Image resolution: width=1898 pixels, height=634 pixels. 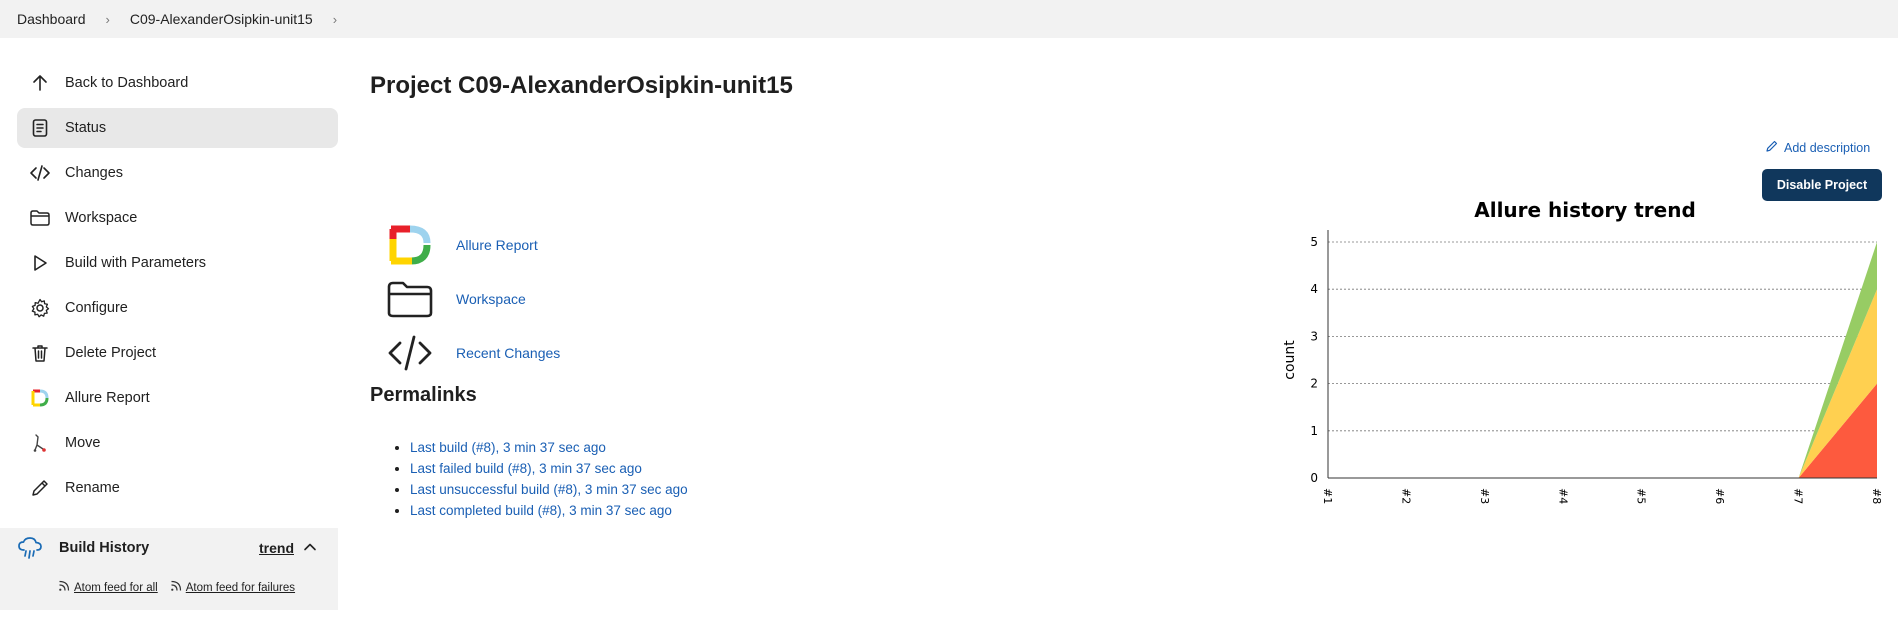 I want to click on sidebar-item-rename: Rename, so click(x=177, y=488).